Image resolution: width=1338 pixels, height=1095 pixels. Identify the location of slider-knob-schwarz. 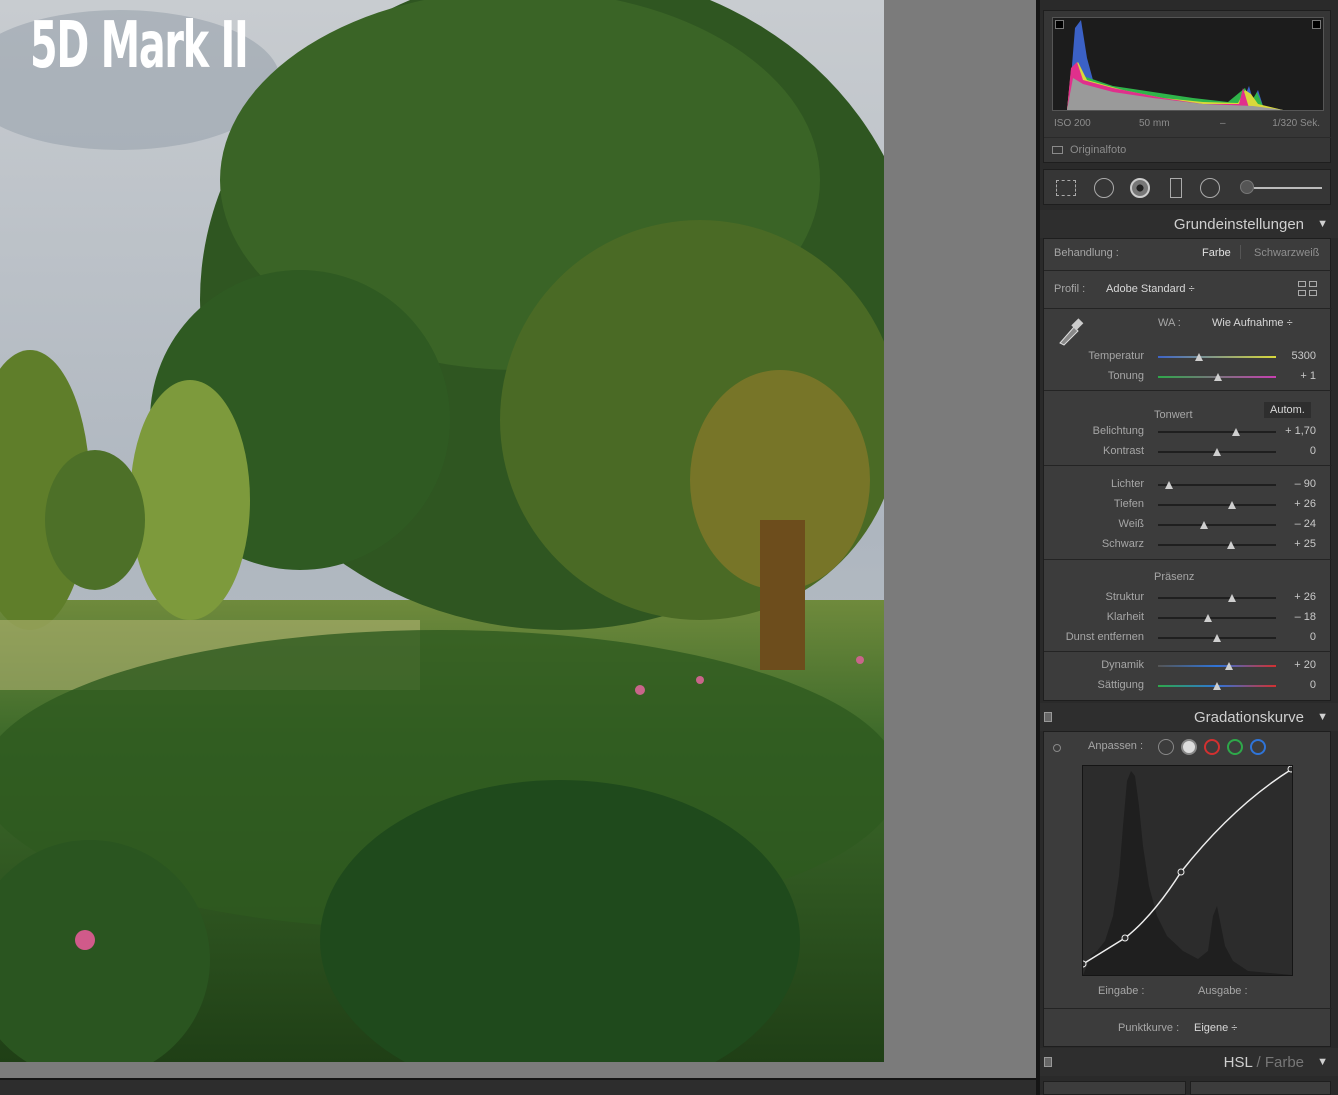
(1231, 545).